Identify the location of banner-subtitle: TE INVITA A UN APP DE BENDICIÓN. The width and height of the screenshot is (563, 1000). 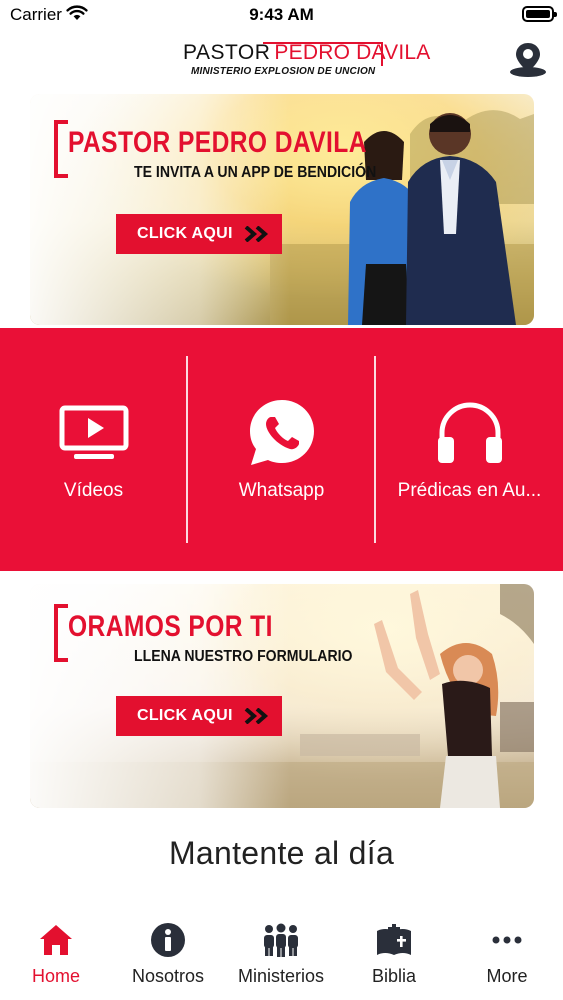
(255, 172).